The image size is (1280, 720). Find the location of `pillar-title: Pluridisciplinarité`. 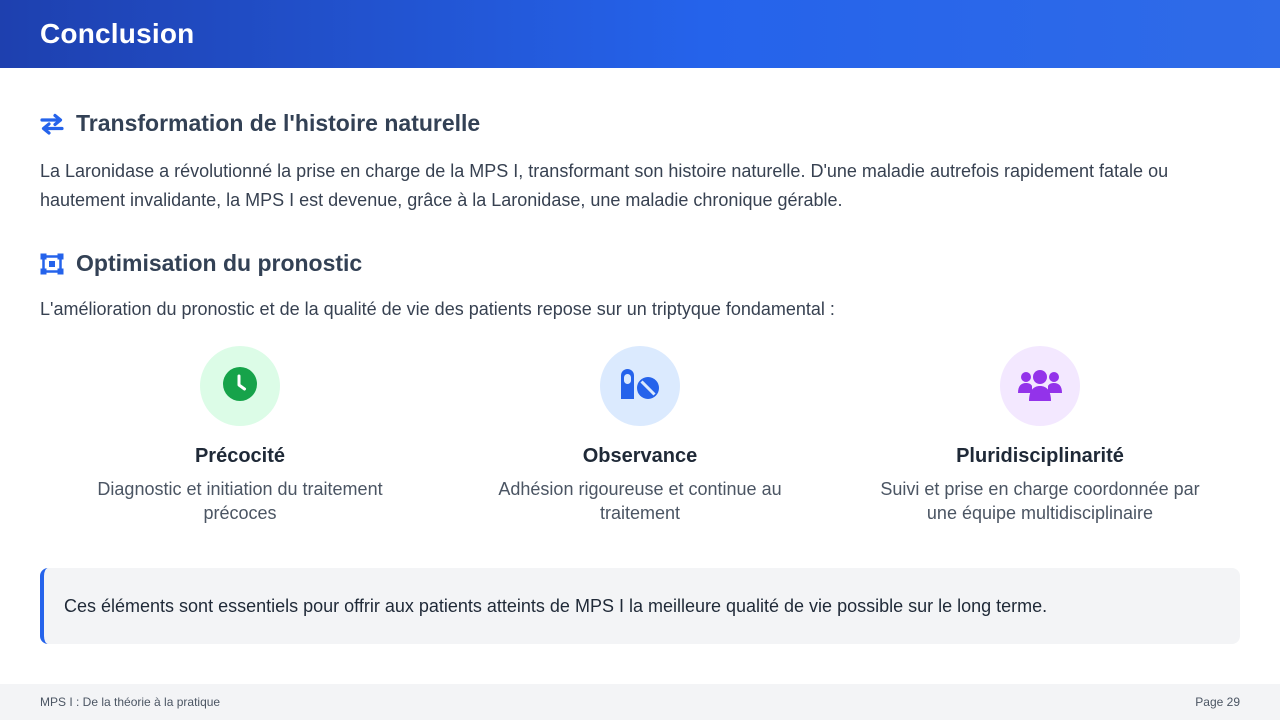

pillar-title: Pluridisciplinarité is located at coordinates (1040, 456).